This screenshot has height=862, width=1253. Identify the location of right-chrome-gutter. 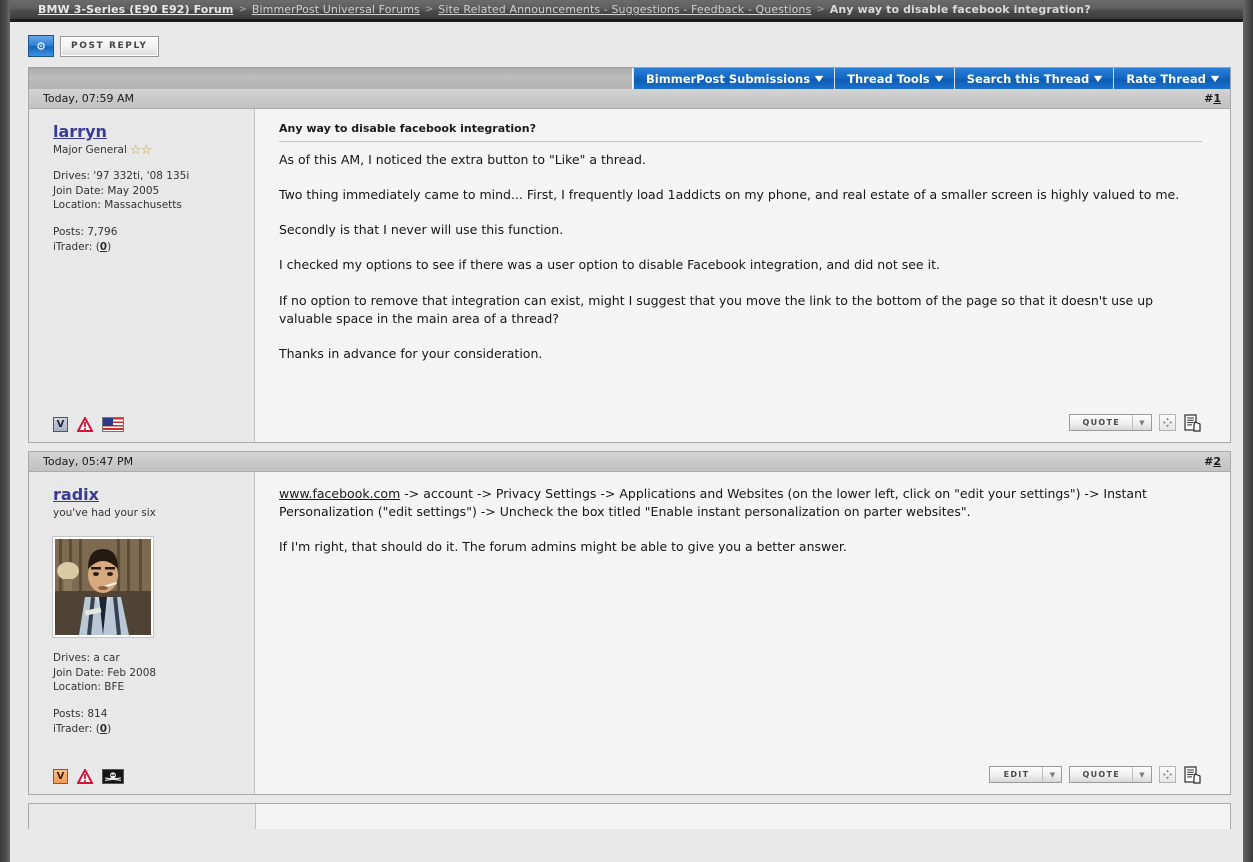
(1248, 431).